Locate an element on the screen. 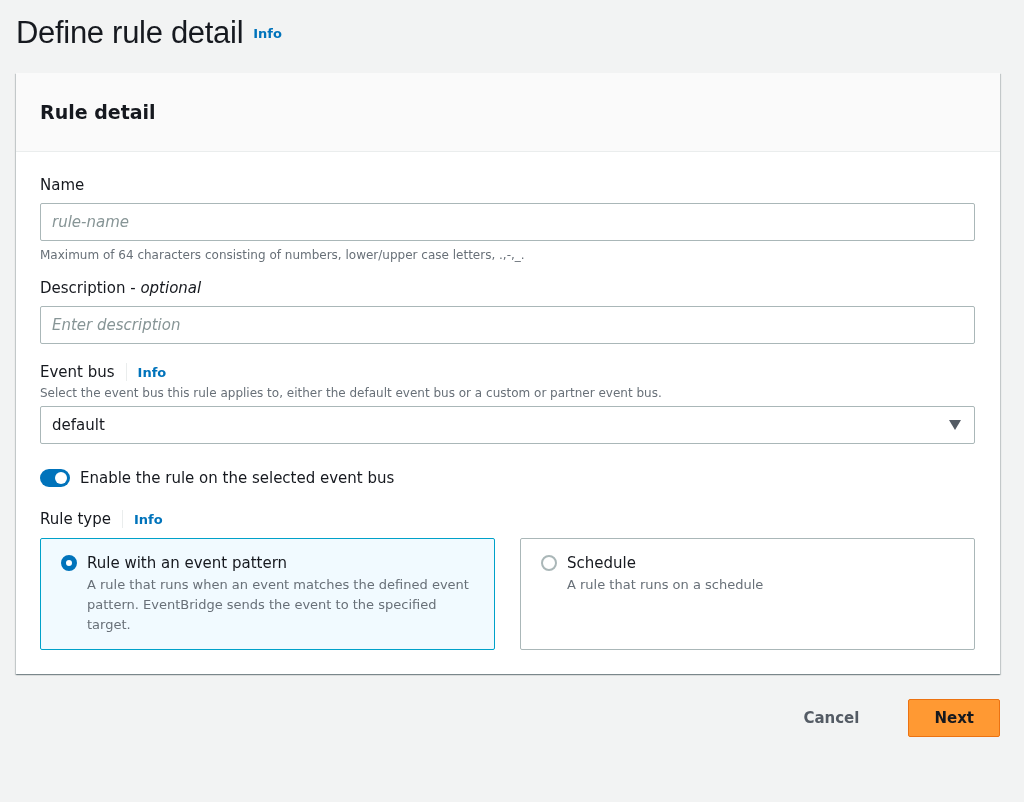 The image size is (1024, 802). caret-down-icon is located at coordinates (955, 425).